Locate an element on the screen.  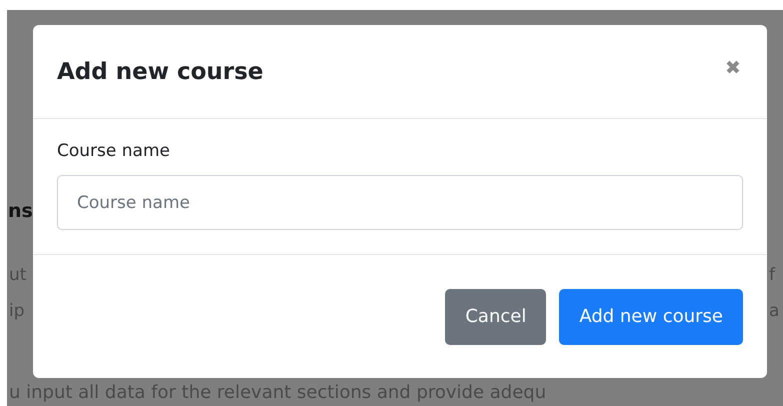
cancel-button: Cancel is located at coordinates (495, 316).